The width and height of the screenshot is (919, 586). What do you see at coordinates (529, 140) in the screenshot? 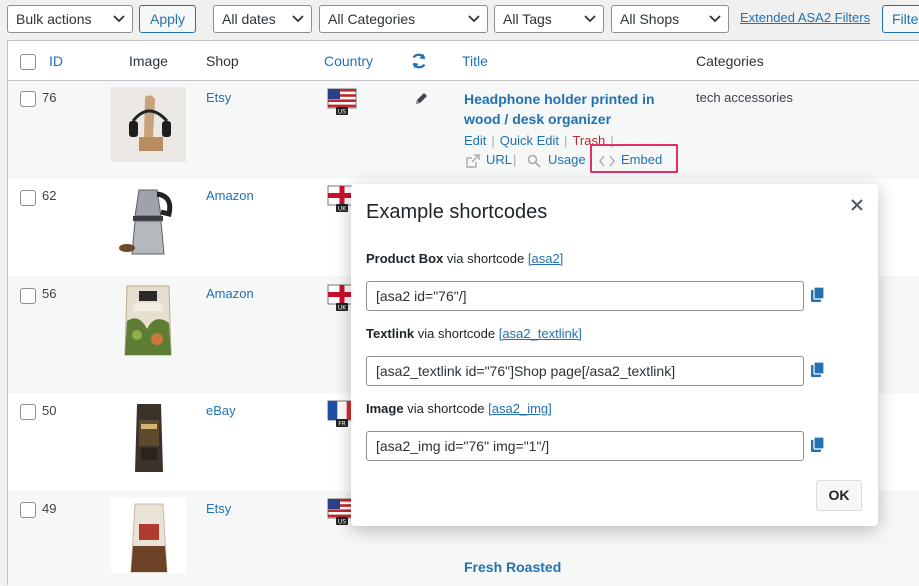
I see `quick-edit-link: Quick Edit` at bounding box center [529, 140].